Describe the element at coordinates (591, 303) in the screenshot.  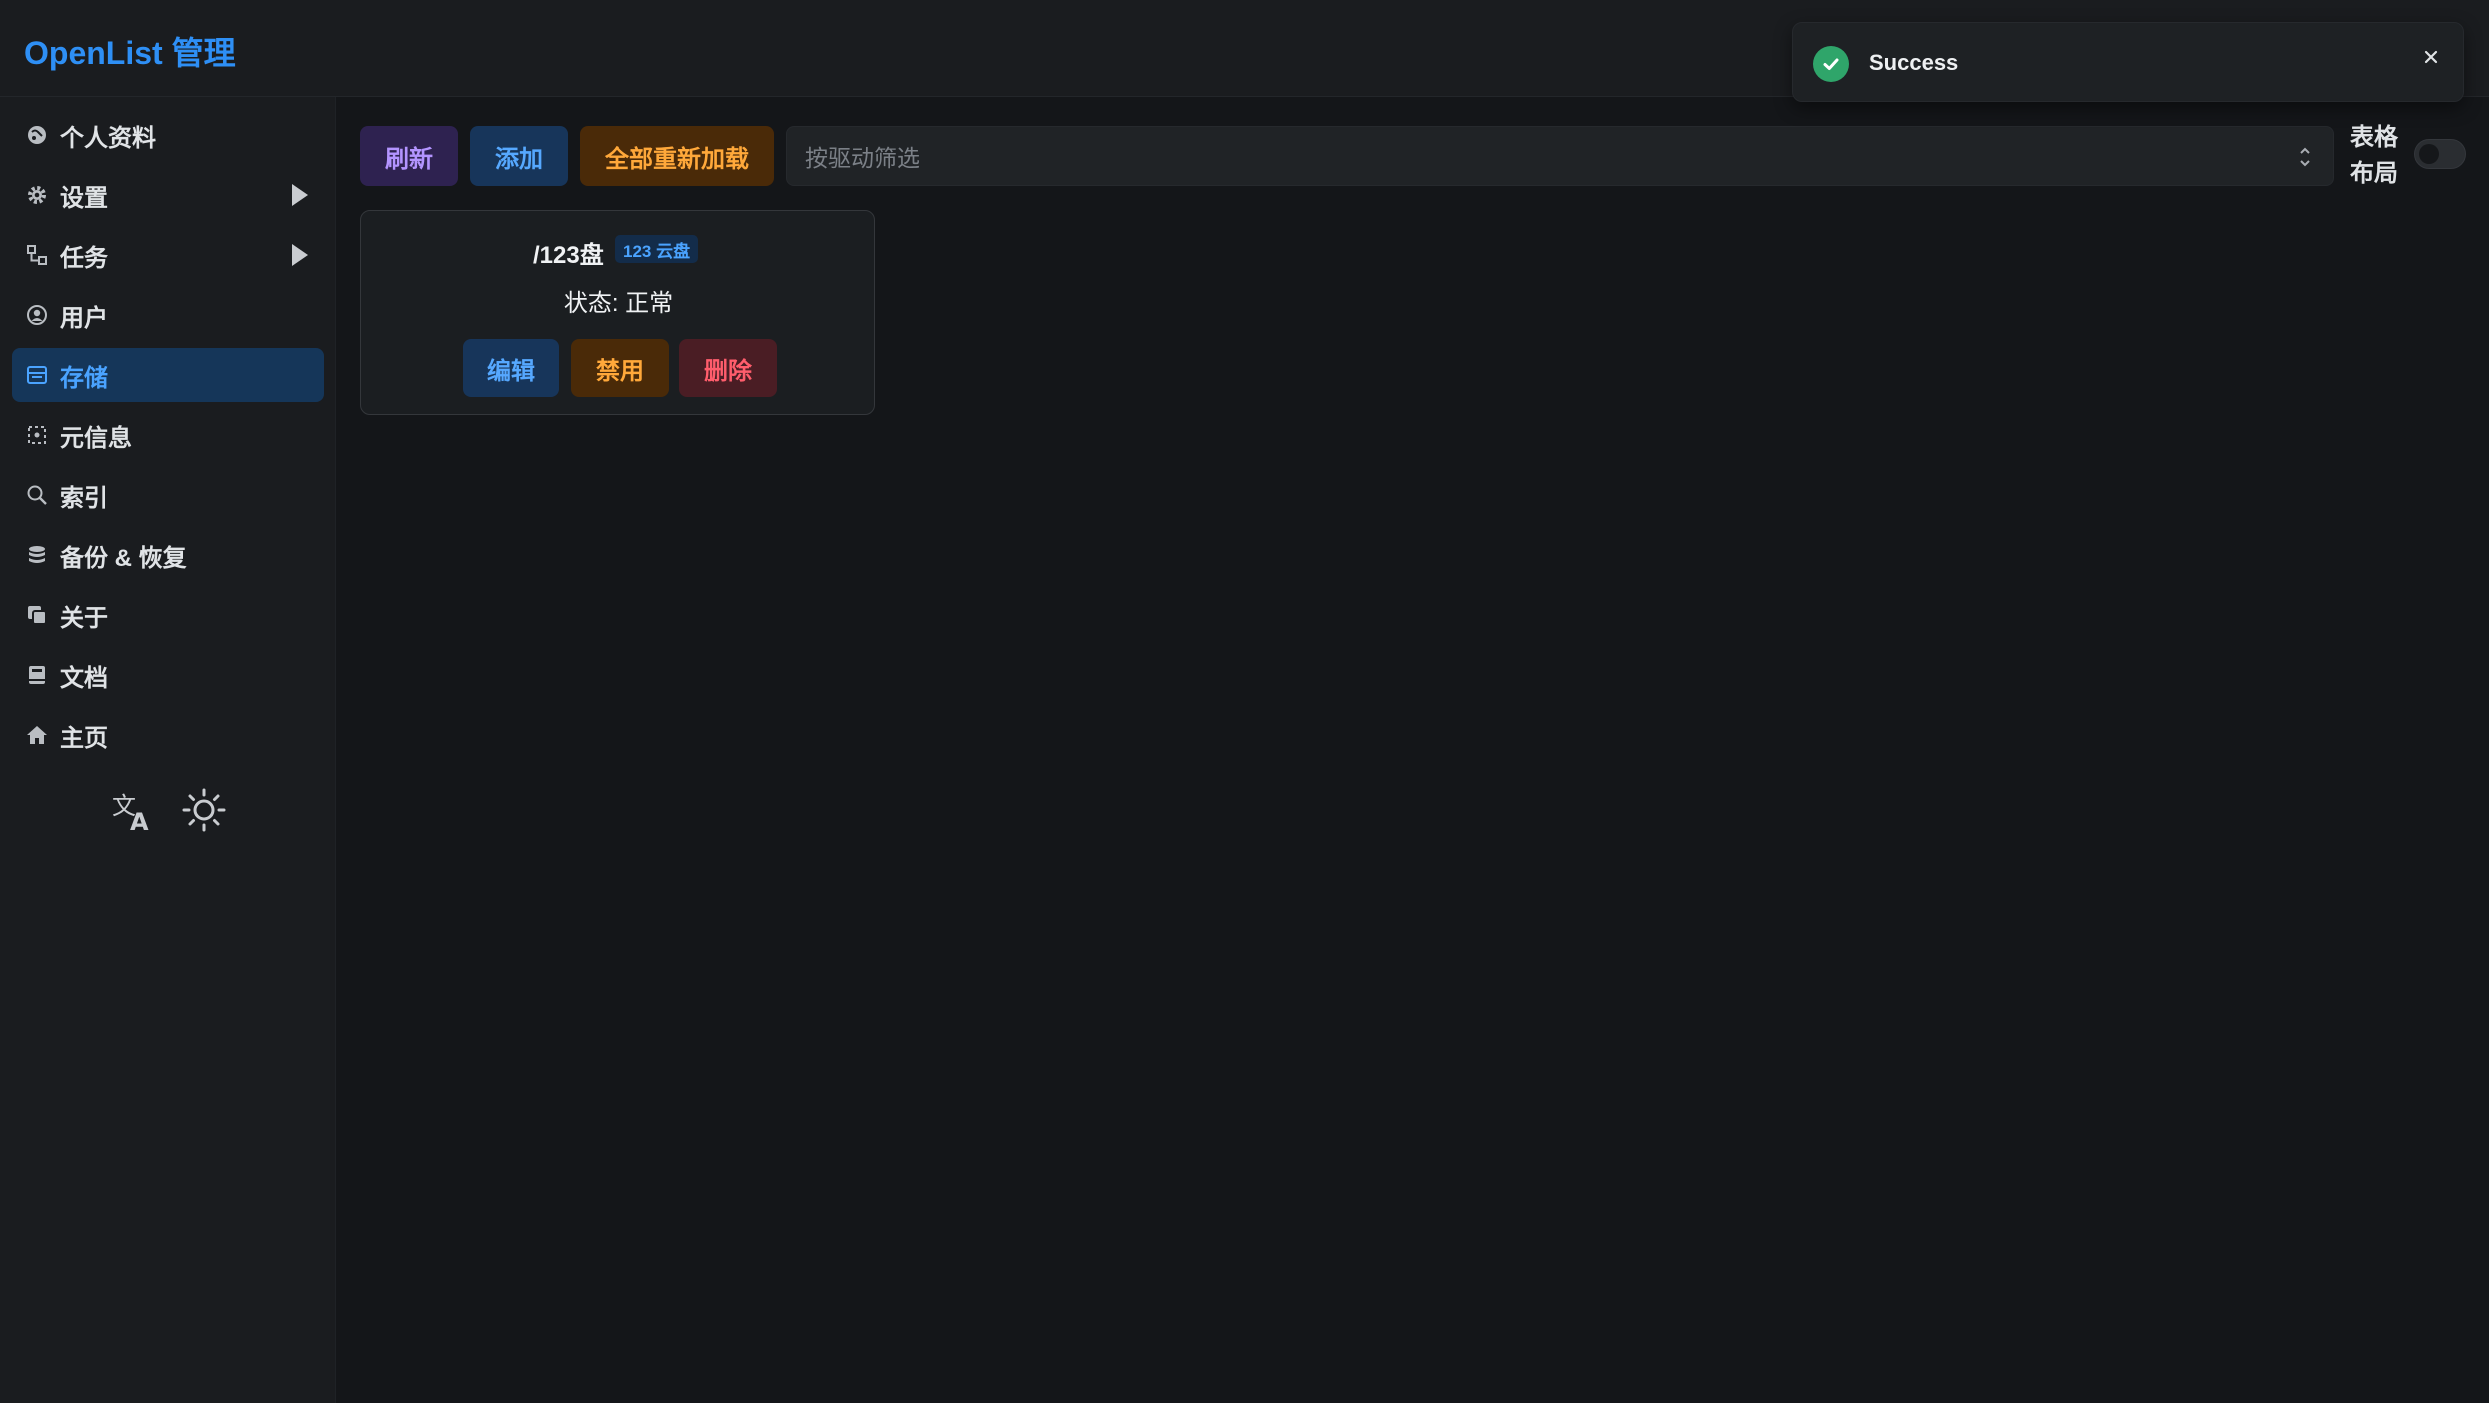
I see `status-label: 状态:` at that location.